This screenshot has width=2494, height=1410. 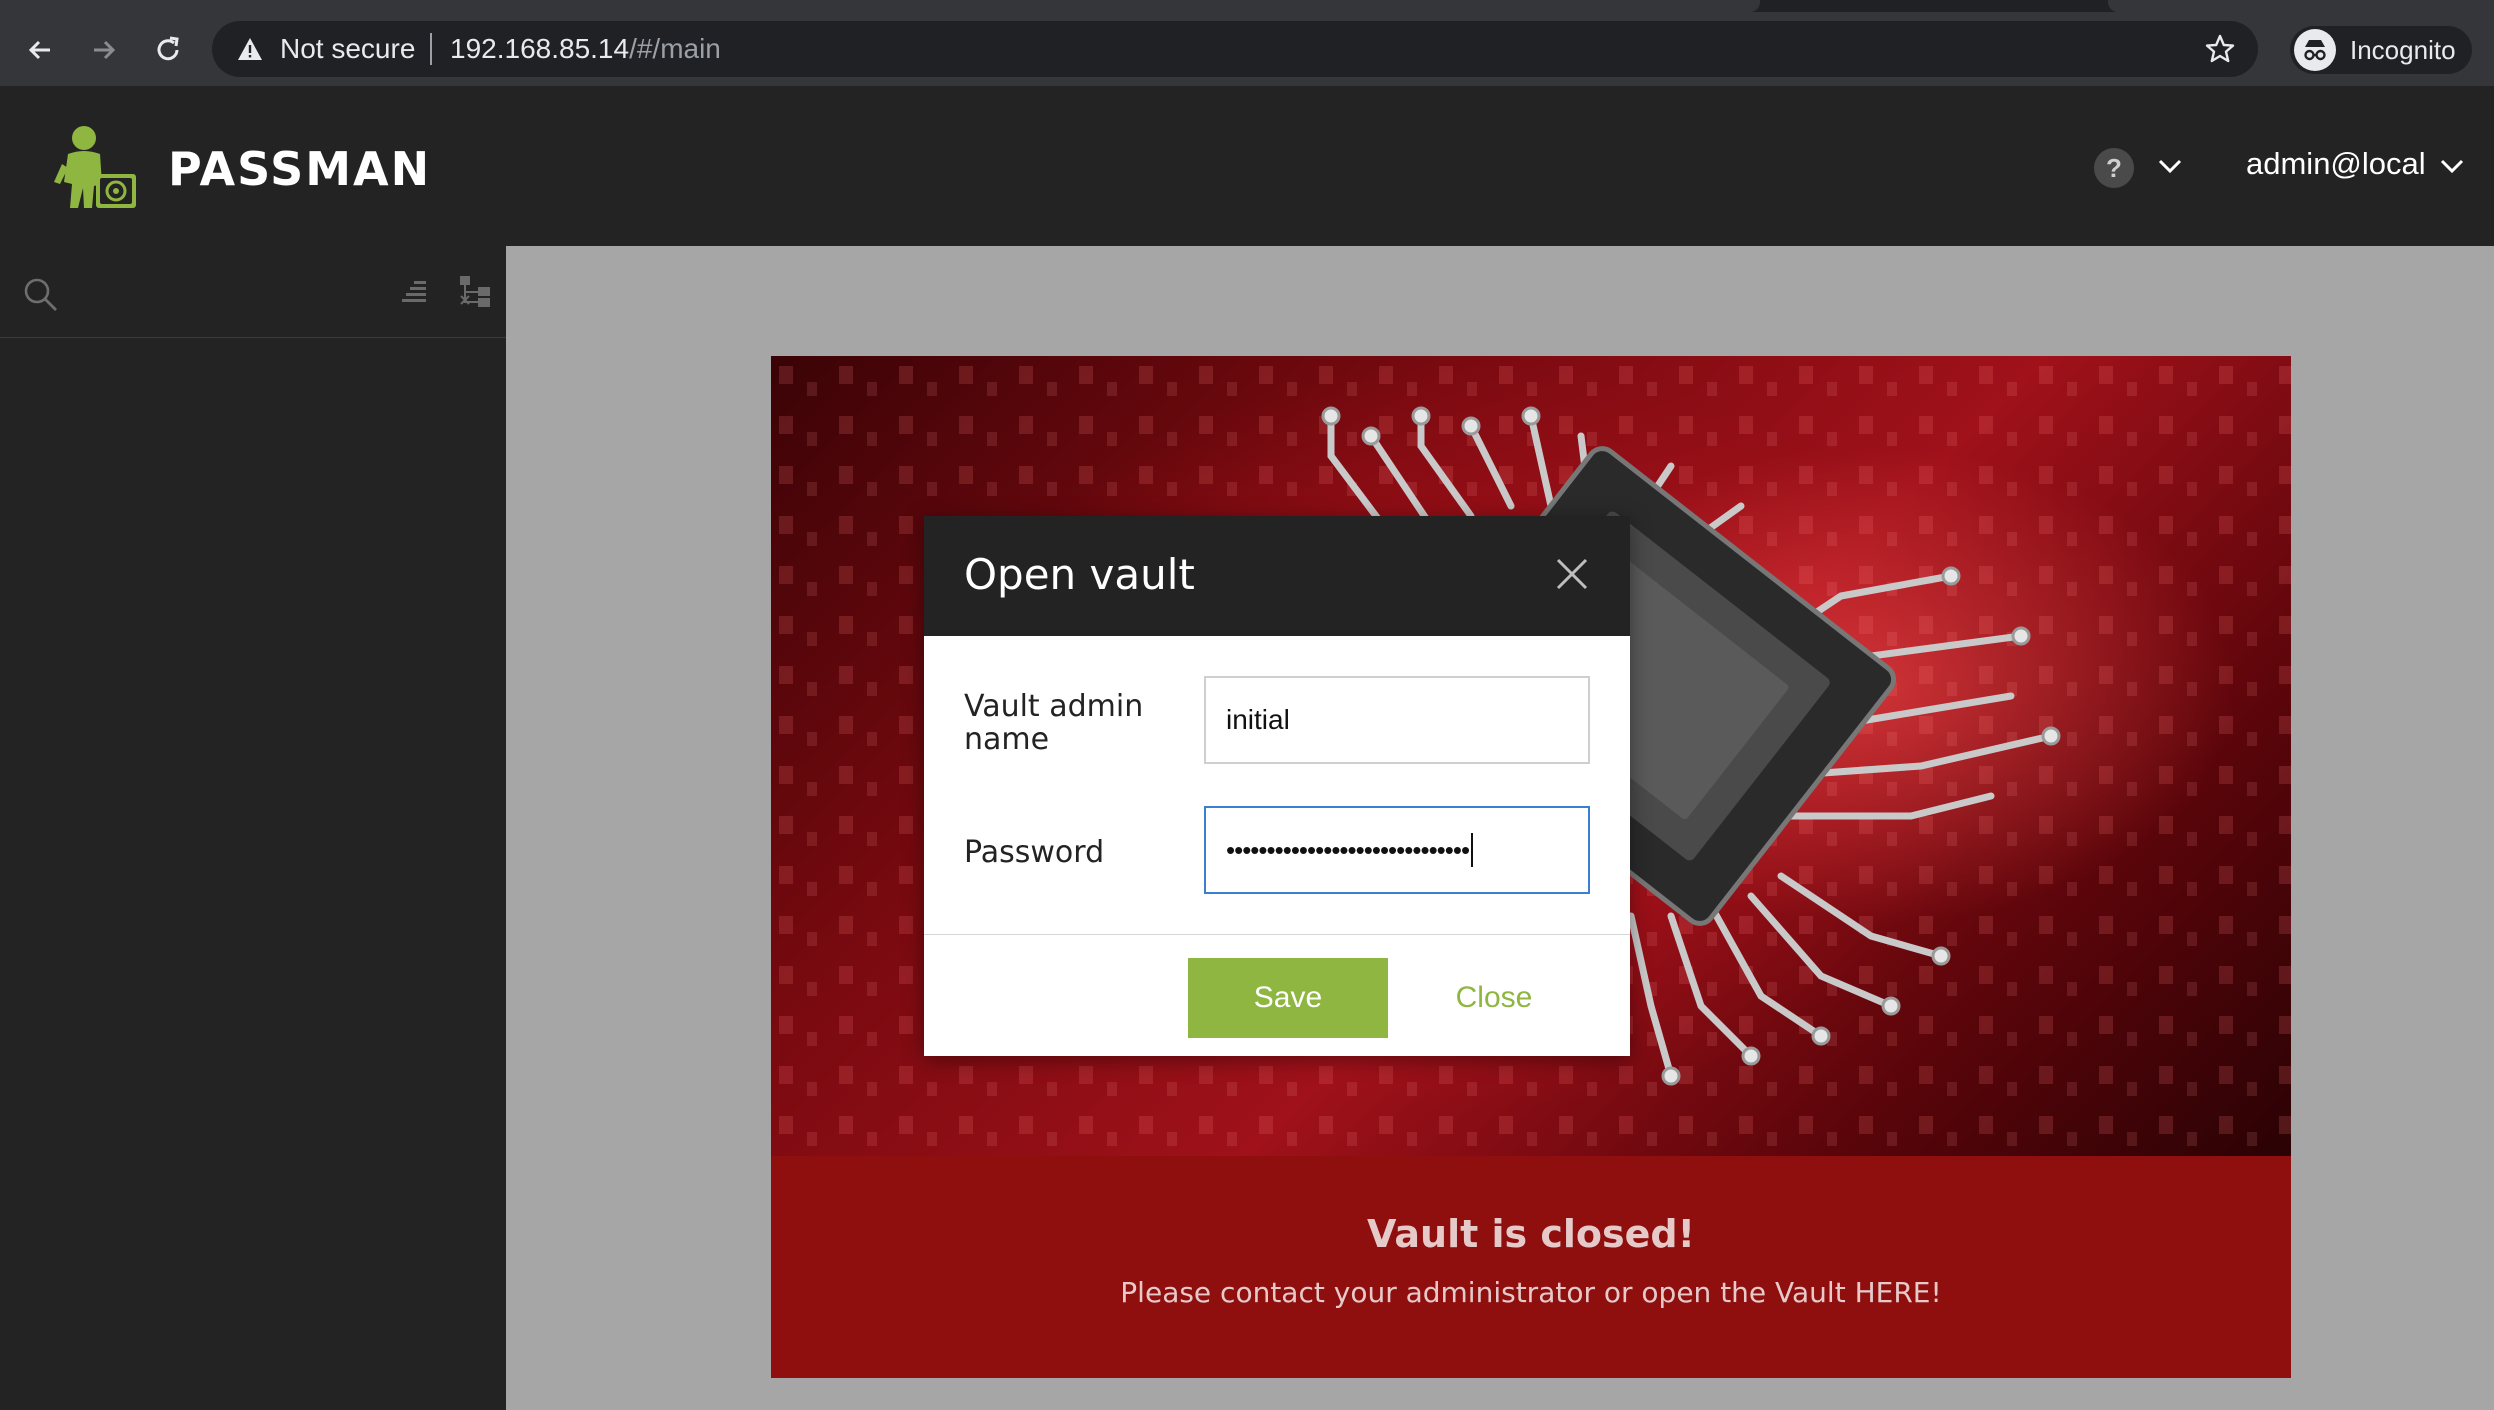 What do you see at coordinates (1472, 850) in the screenshot?
I see `text-caret` at bounding box center [1472, 850].